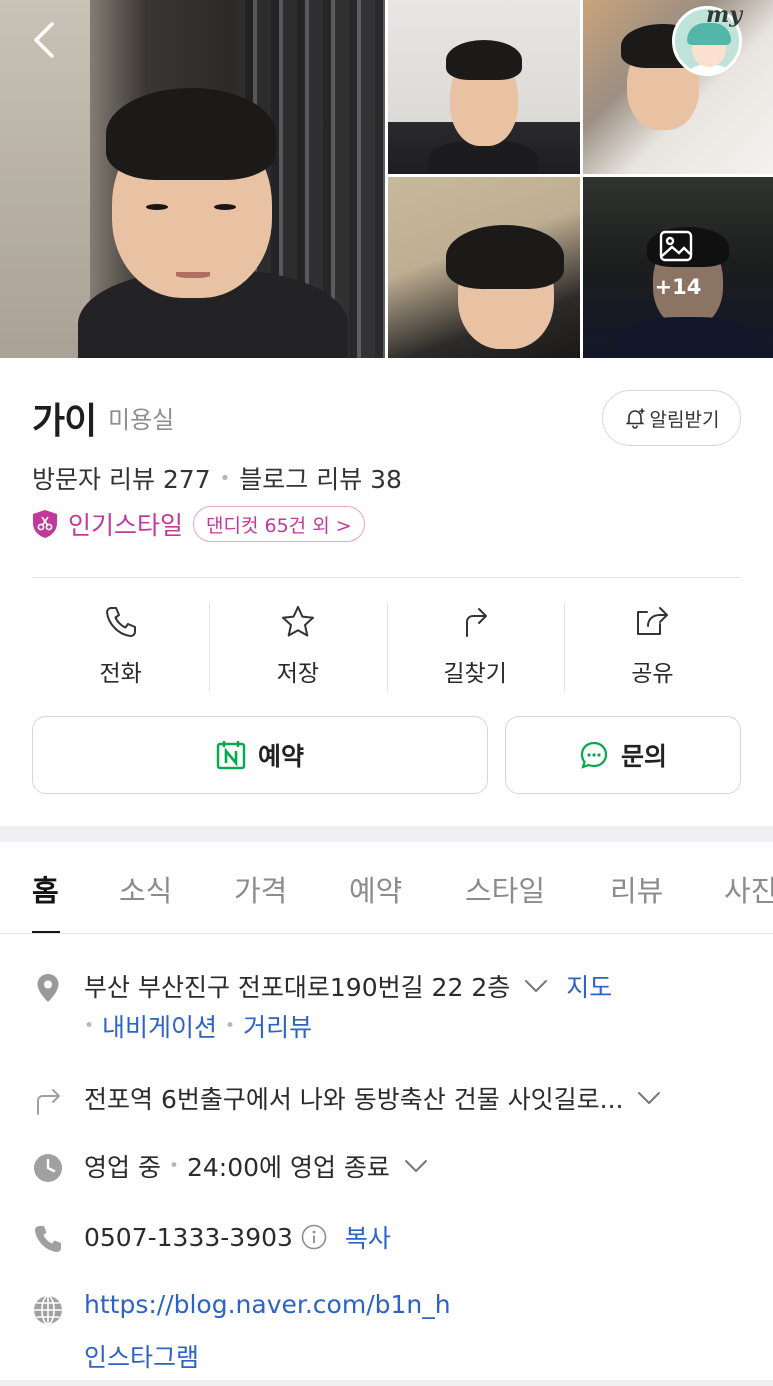 Image resolution: width=773 pixels, height=1386 pixels. Describe the element at coordinates (297, 621) in the screenshot. I see `star-icon` at that location.